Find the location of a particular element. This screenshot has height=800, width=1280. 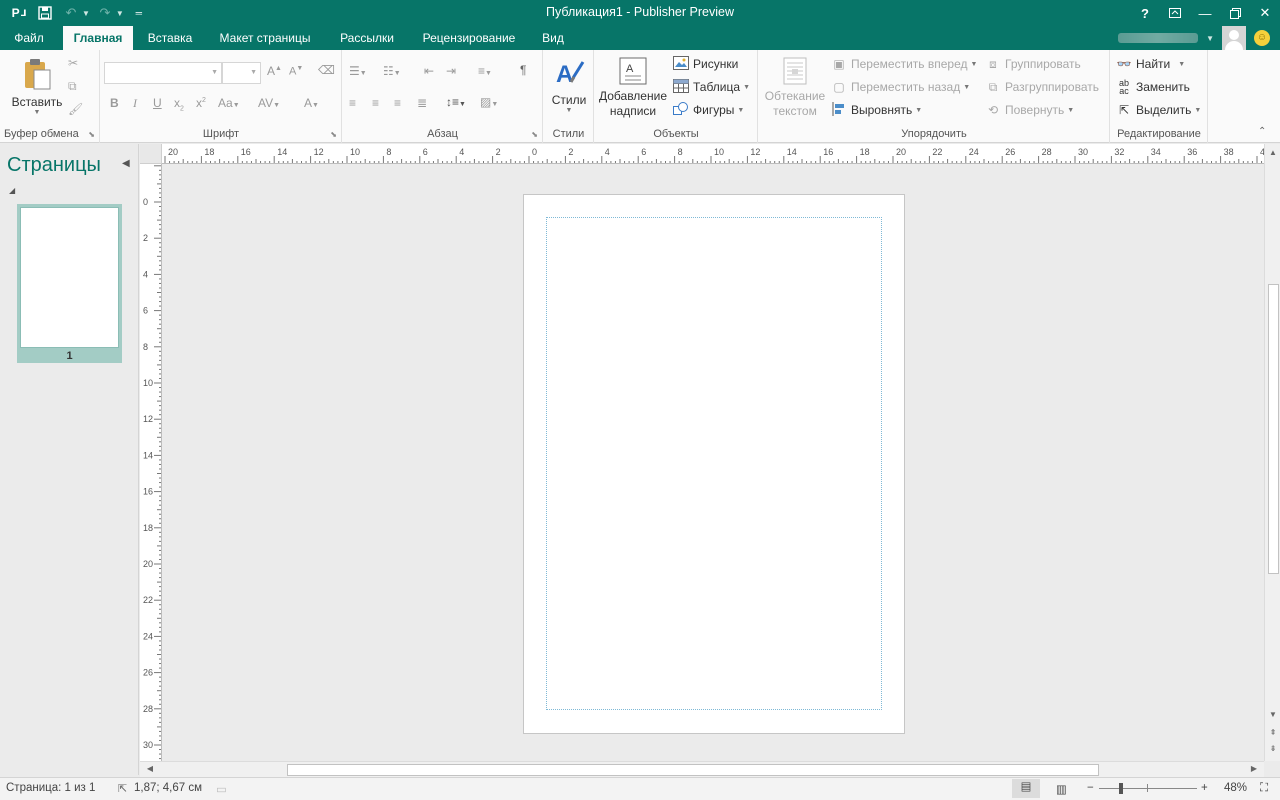

numbering-icon: ☷▼ is located at coordinates (392, 71).